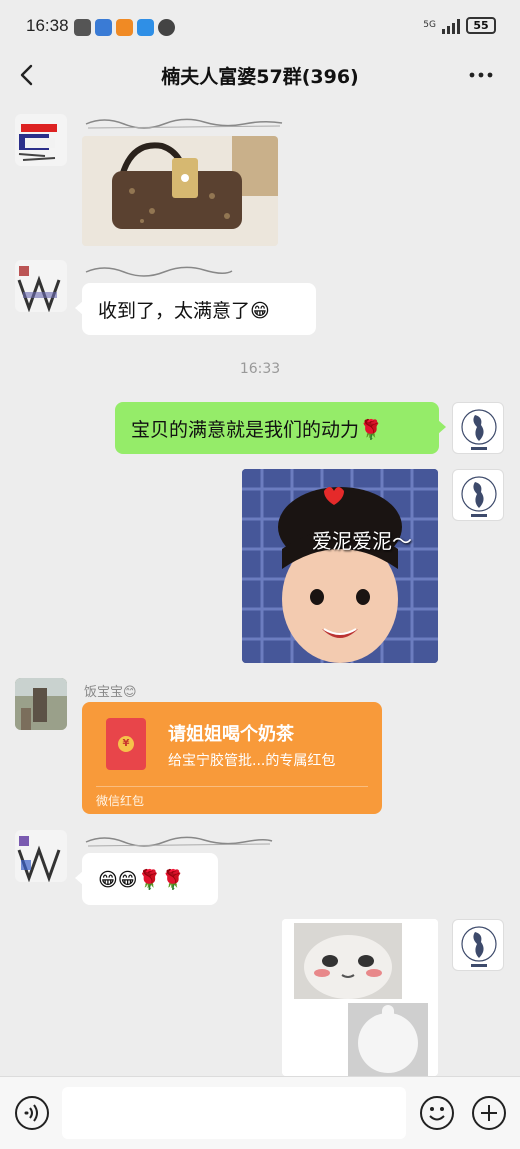 The image size is (520, 1149). What do you see at coordinates (481, 75) in the screenshot?
I see `more-dots-icon` at bounding box center [481, 75].